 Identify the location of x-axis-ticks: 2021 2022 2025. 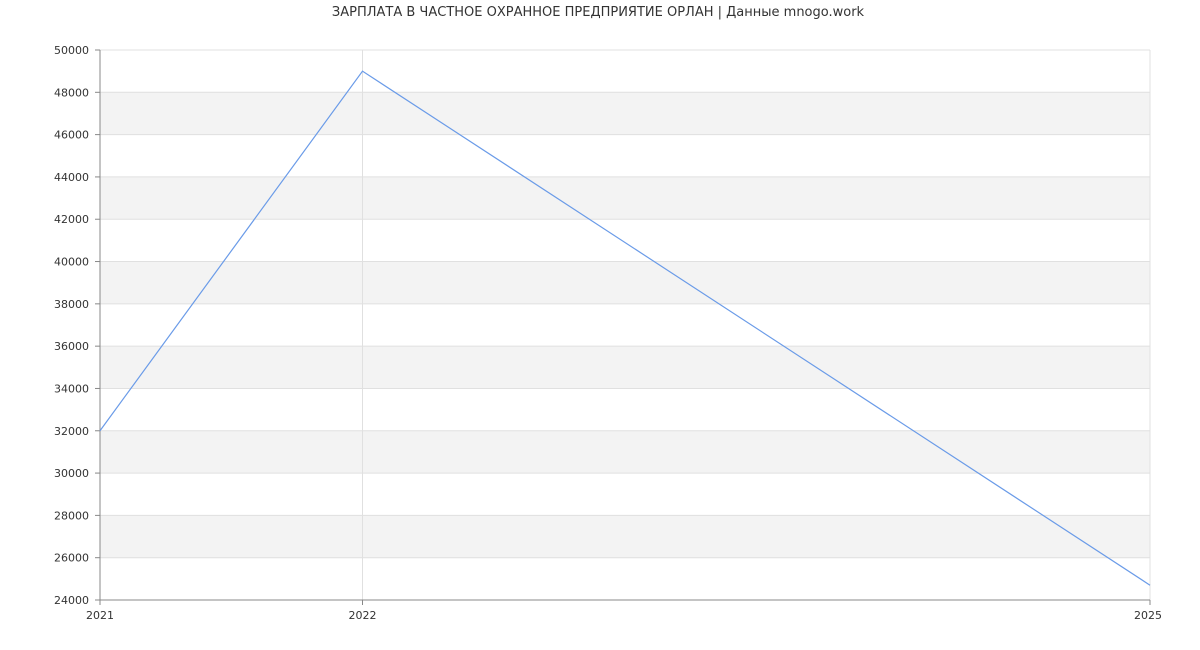
(624, 611).